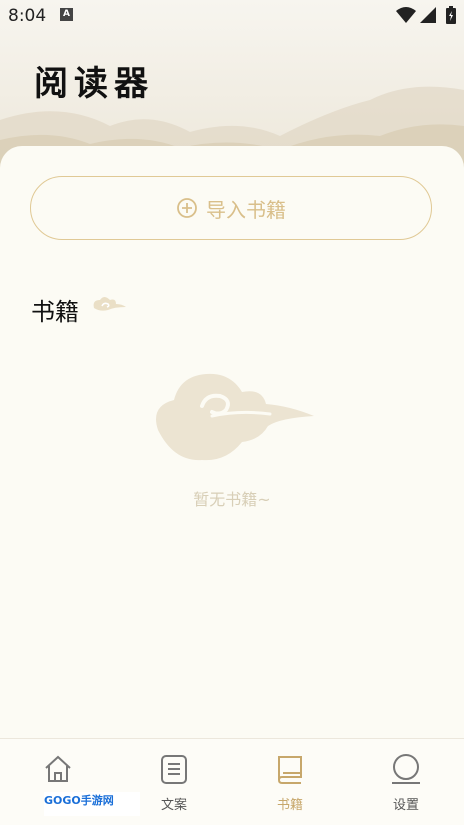 The height and width of the screenshot is (825, 464). I want to click on tab-settings: 设置, so click(406, 782).